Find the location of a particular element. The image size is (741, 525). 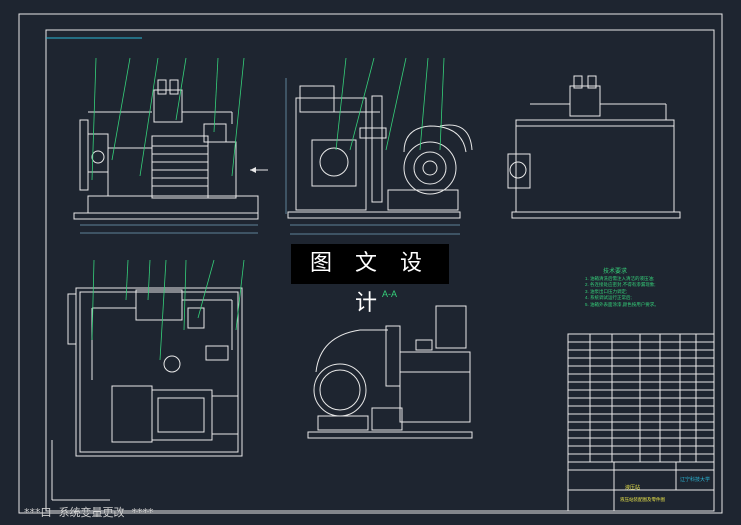

command-line-status: ***口 系统变量更改 **** is located at coordinates (89, 512).